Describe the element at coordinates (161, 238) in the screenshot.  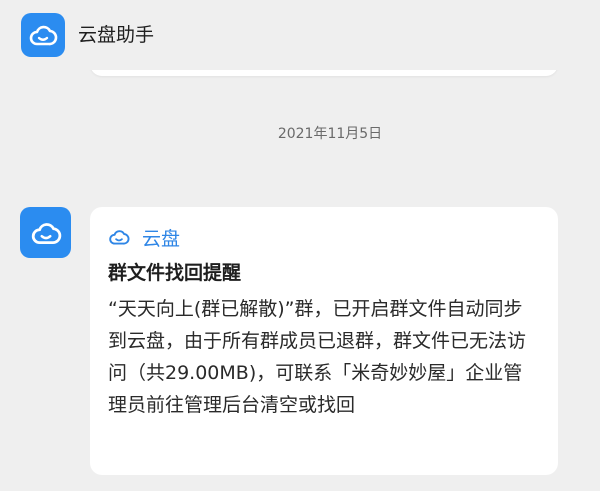
I see `card-source-label: 云盘` at that location.